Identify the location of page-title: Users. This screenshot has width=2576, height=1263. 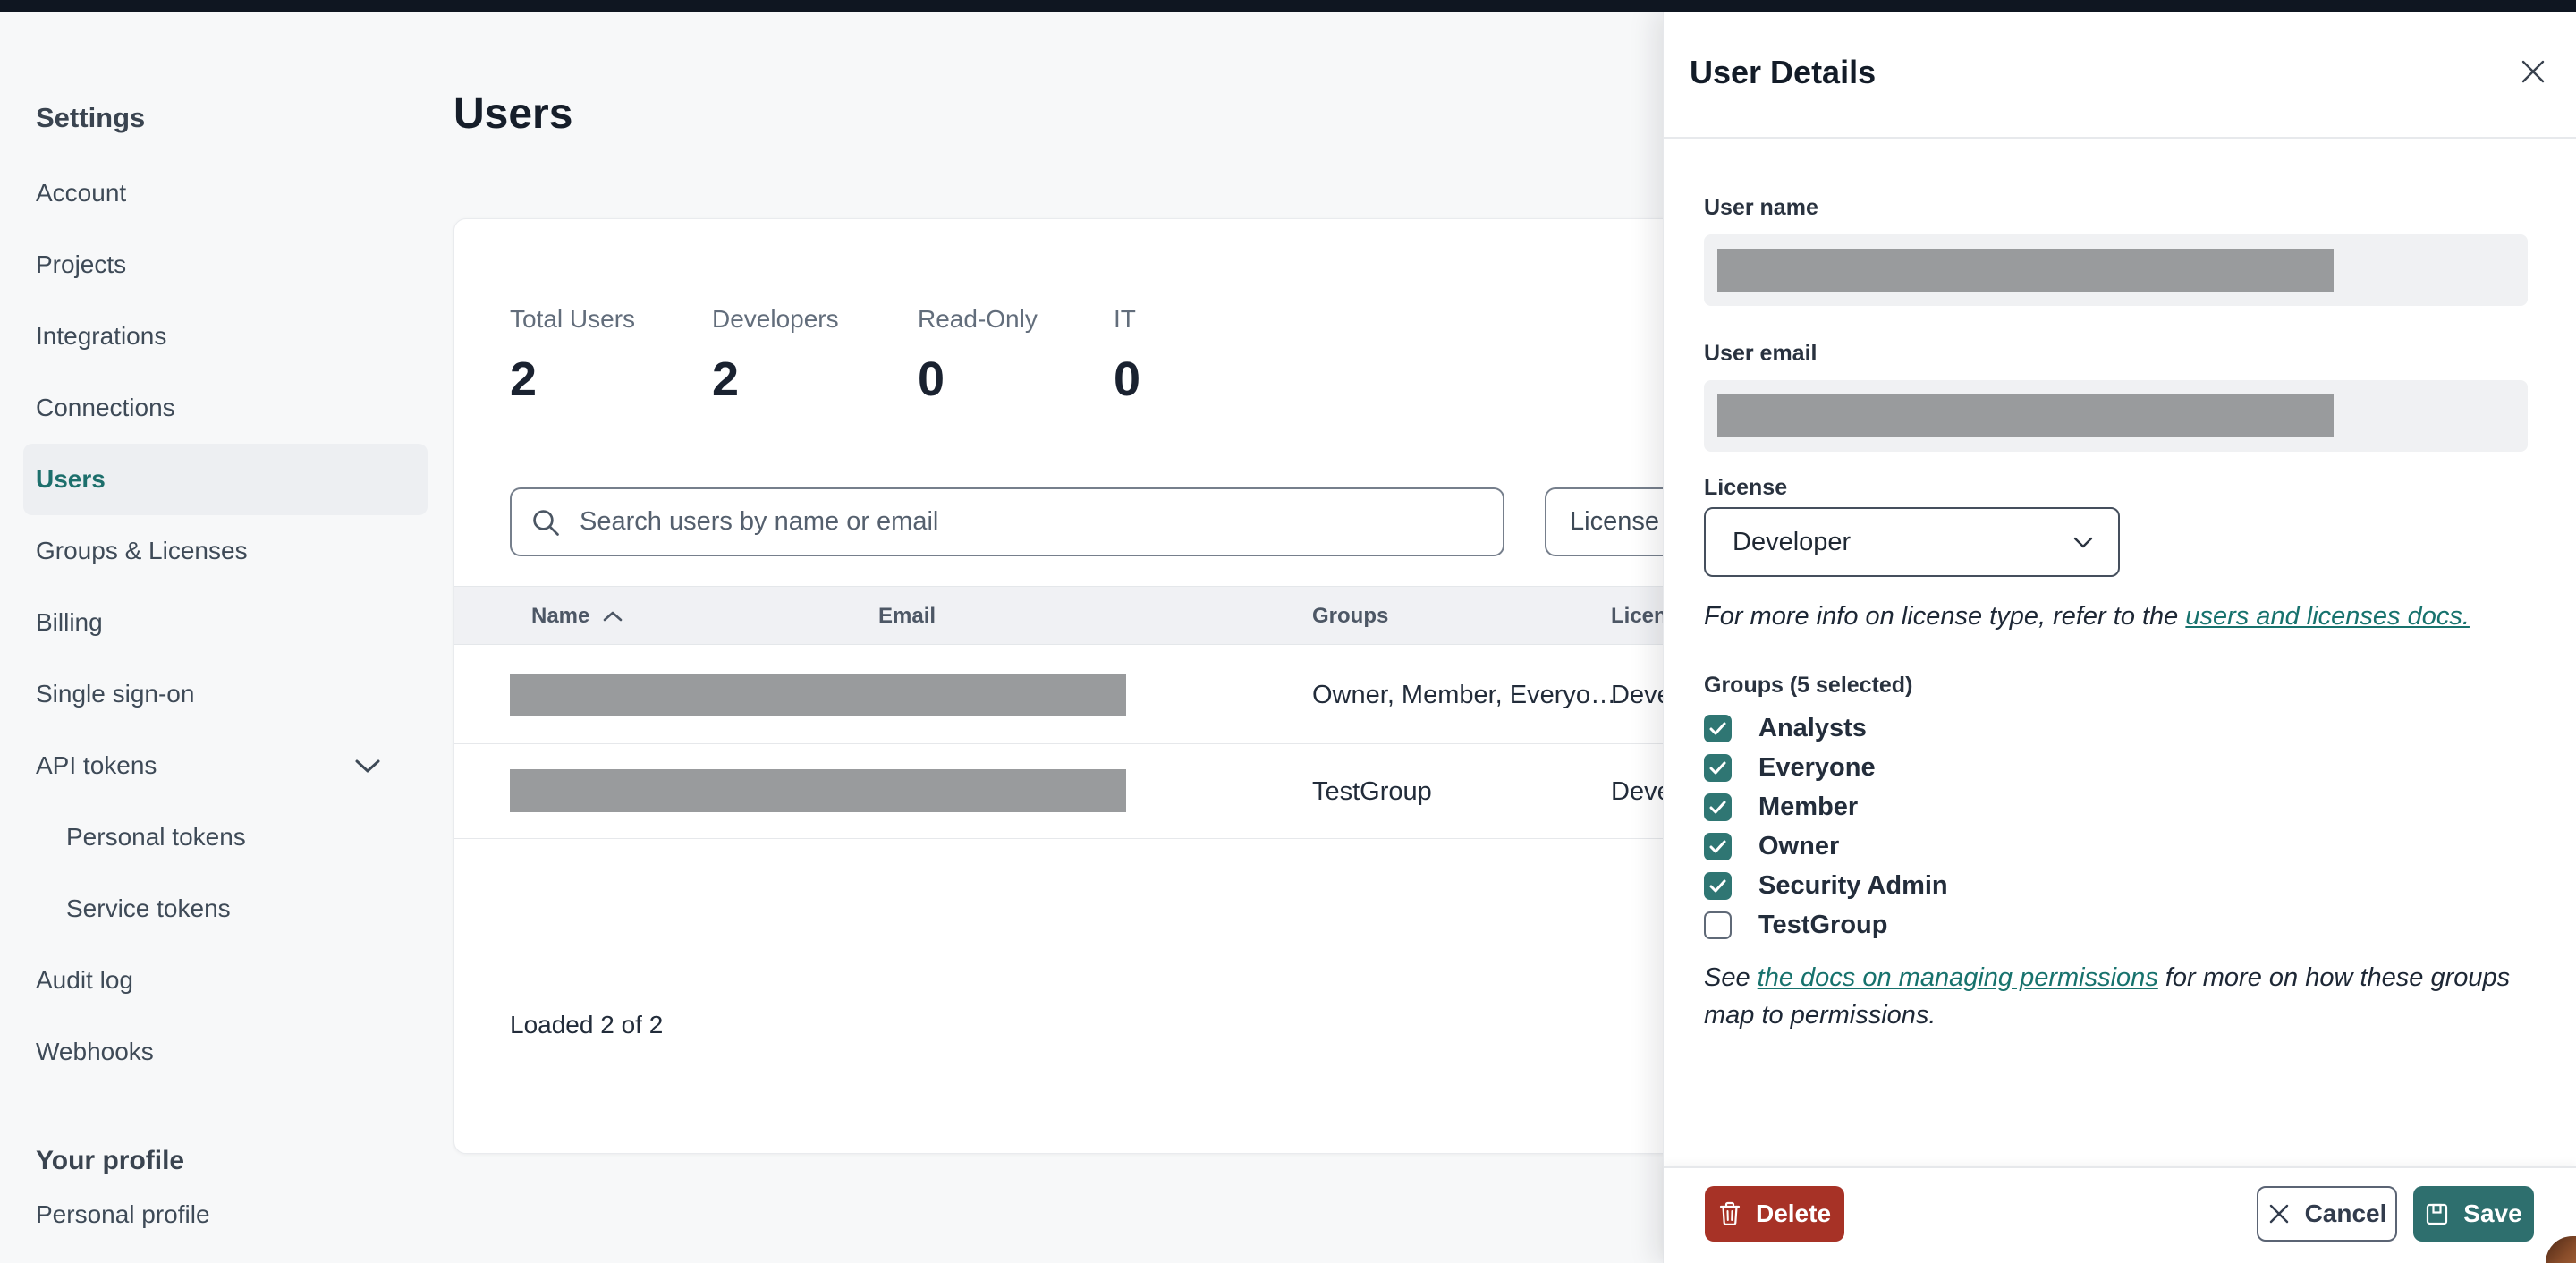
(513, 114).